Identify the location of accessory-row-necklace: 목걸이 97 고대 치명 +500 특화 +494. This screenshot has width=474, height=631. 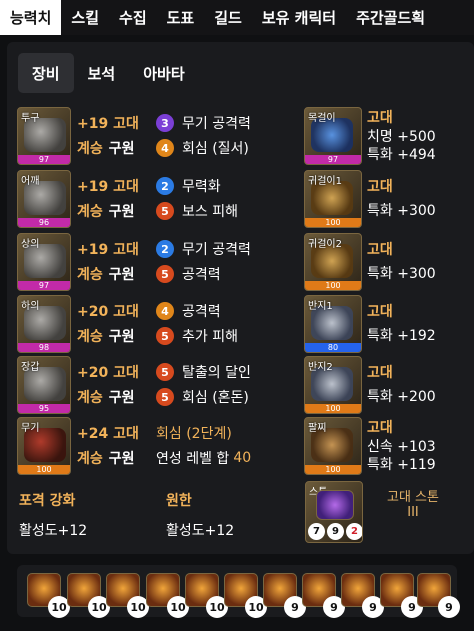
(384, 136).